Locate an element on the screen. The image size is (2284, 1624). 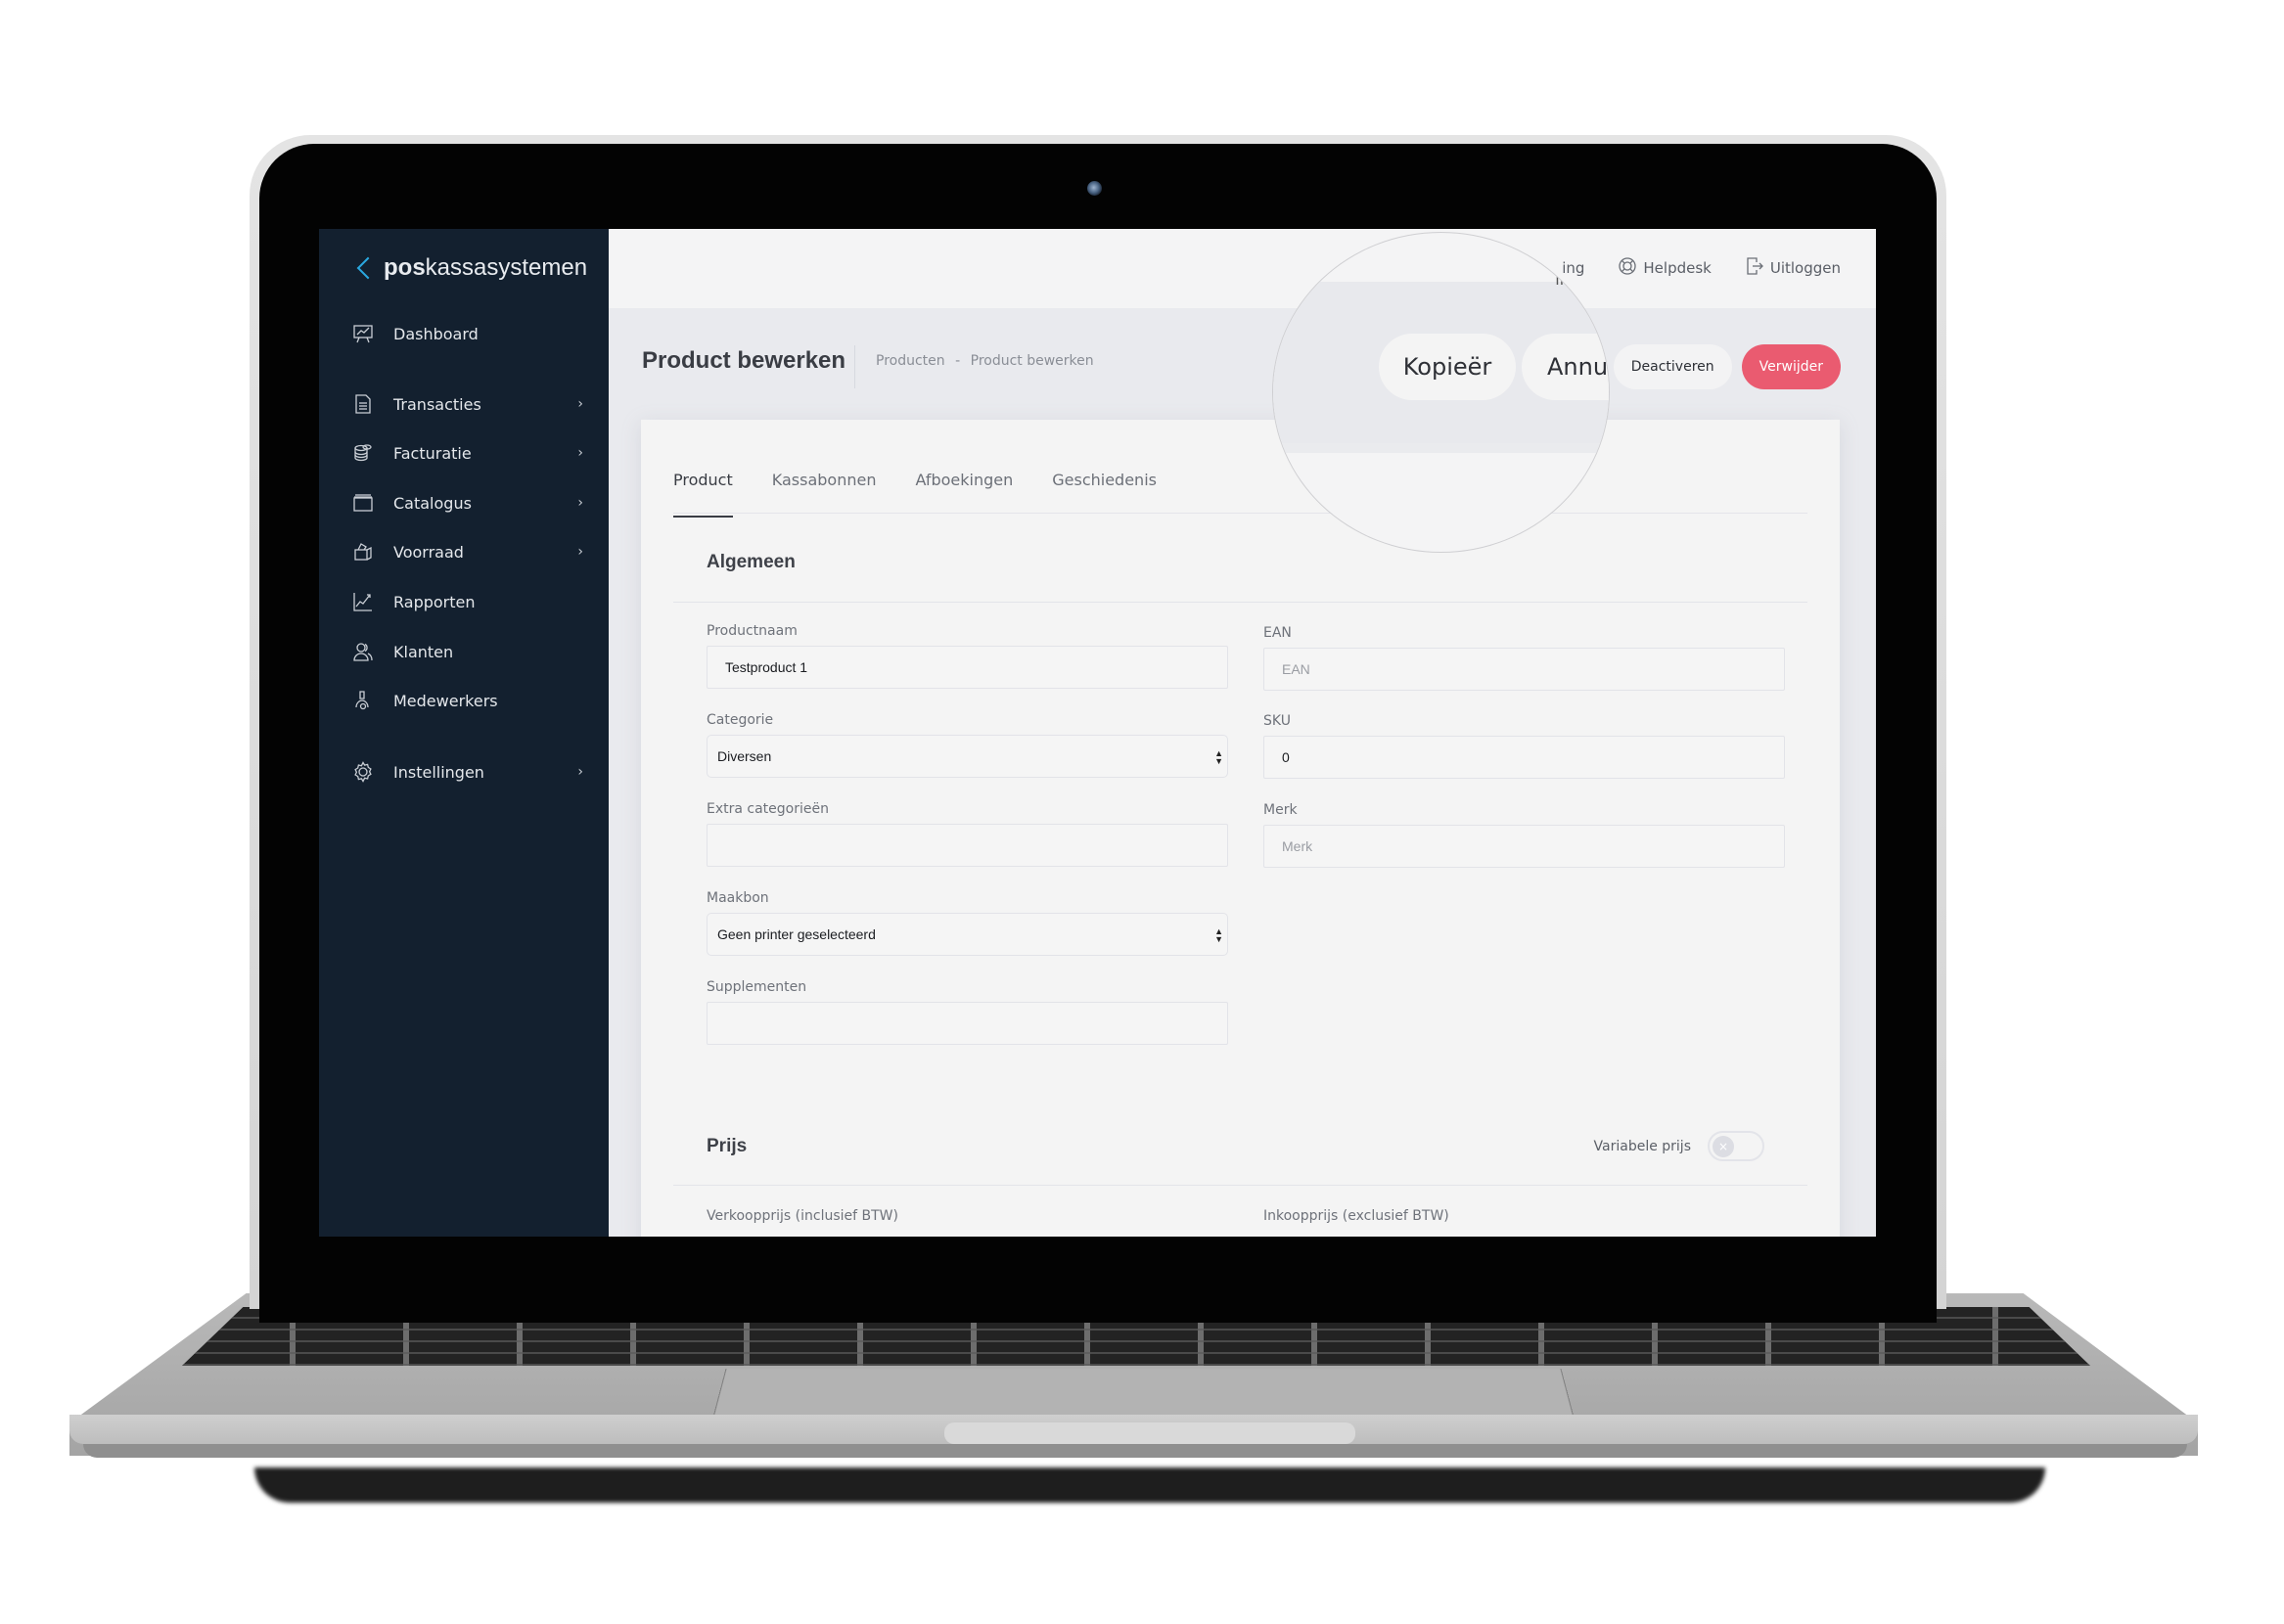
sidebar-item-label: Facturatie is located at coordinates (432, 453).